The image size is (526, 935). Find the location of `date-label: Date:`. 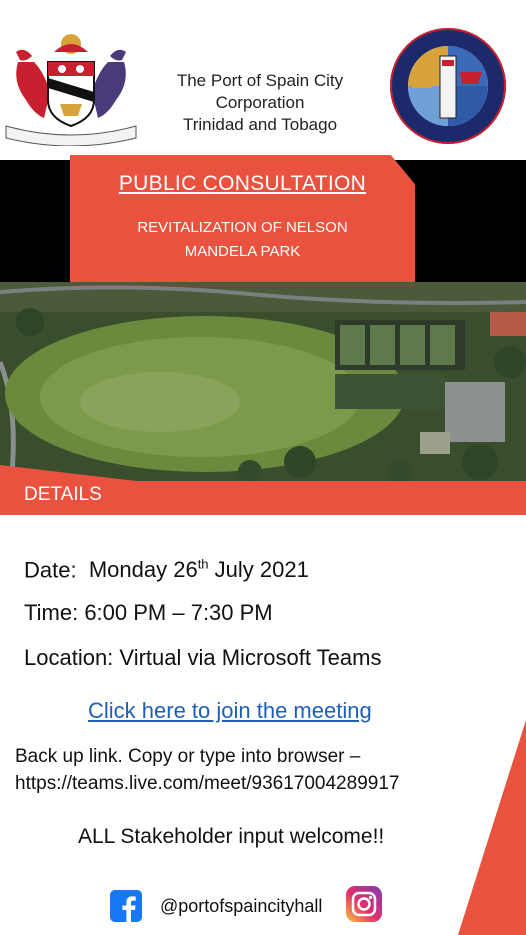

date-label: Date: is located at coordinates (50, 570).